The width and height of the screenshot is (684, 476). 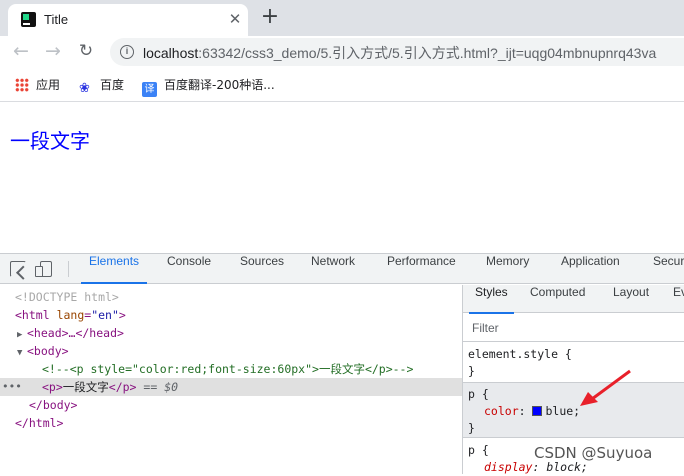 What do you see at coordinates (573, 364) in the screenshot?
I see `rule-element-style: element.style { }` at bounding box center [573, 364].